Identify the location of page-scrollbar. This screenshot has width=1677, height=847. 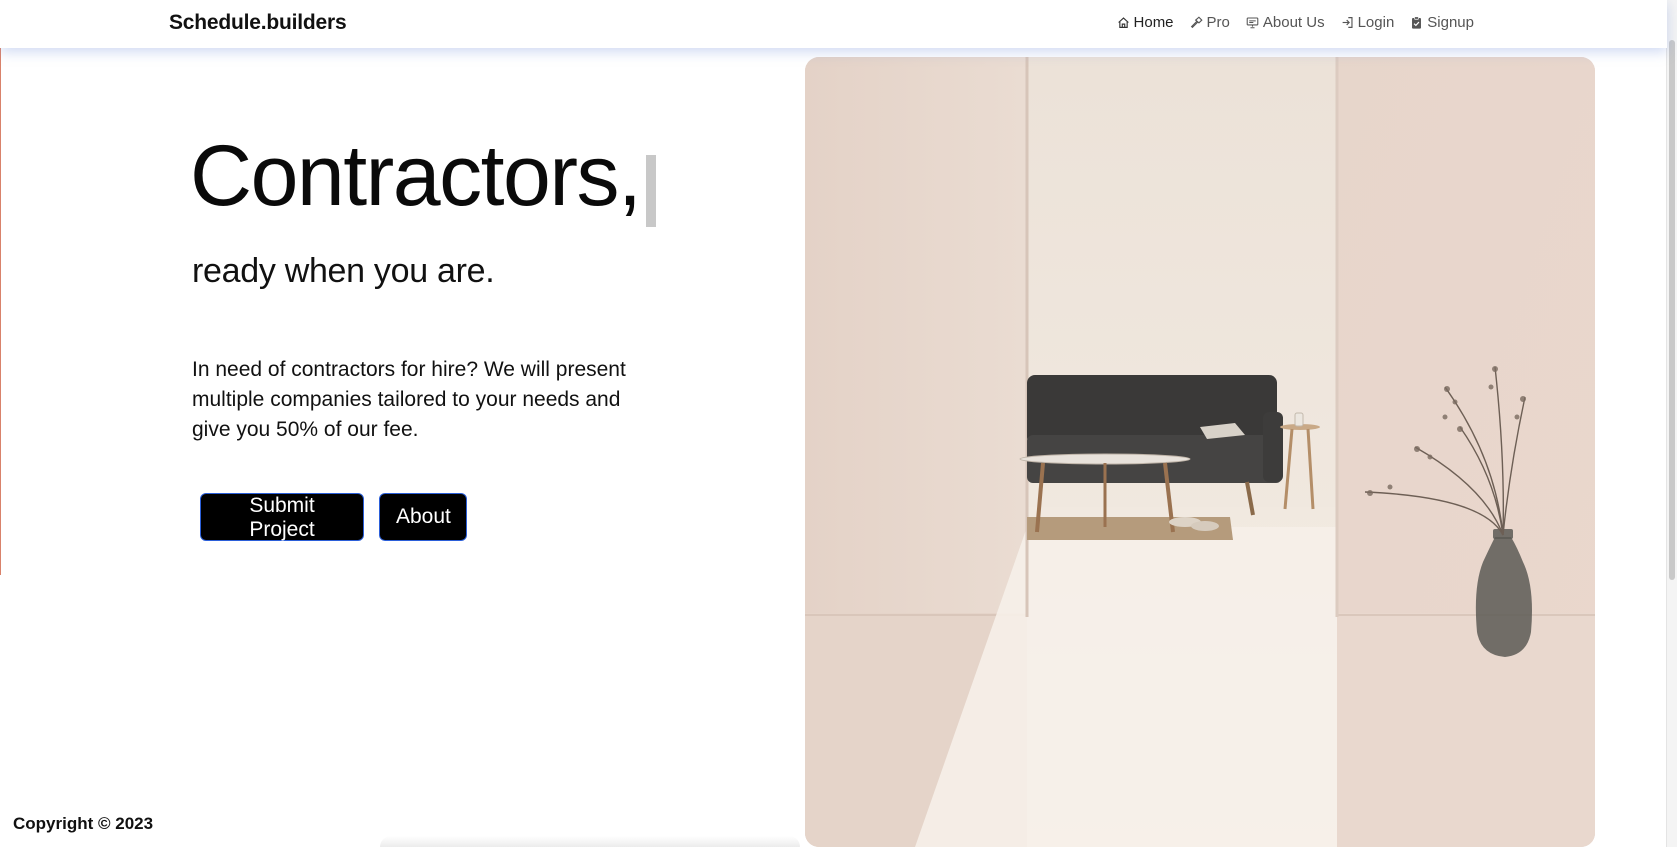
(1671, 423).